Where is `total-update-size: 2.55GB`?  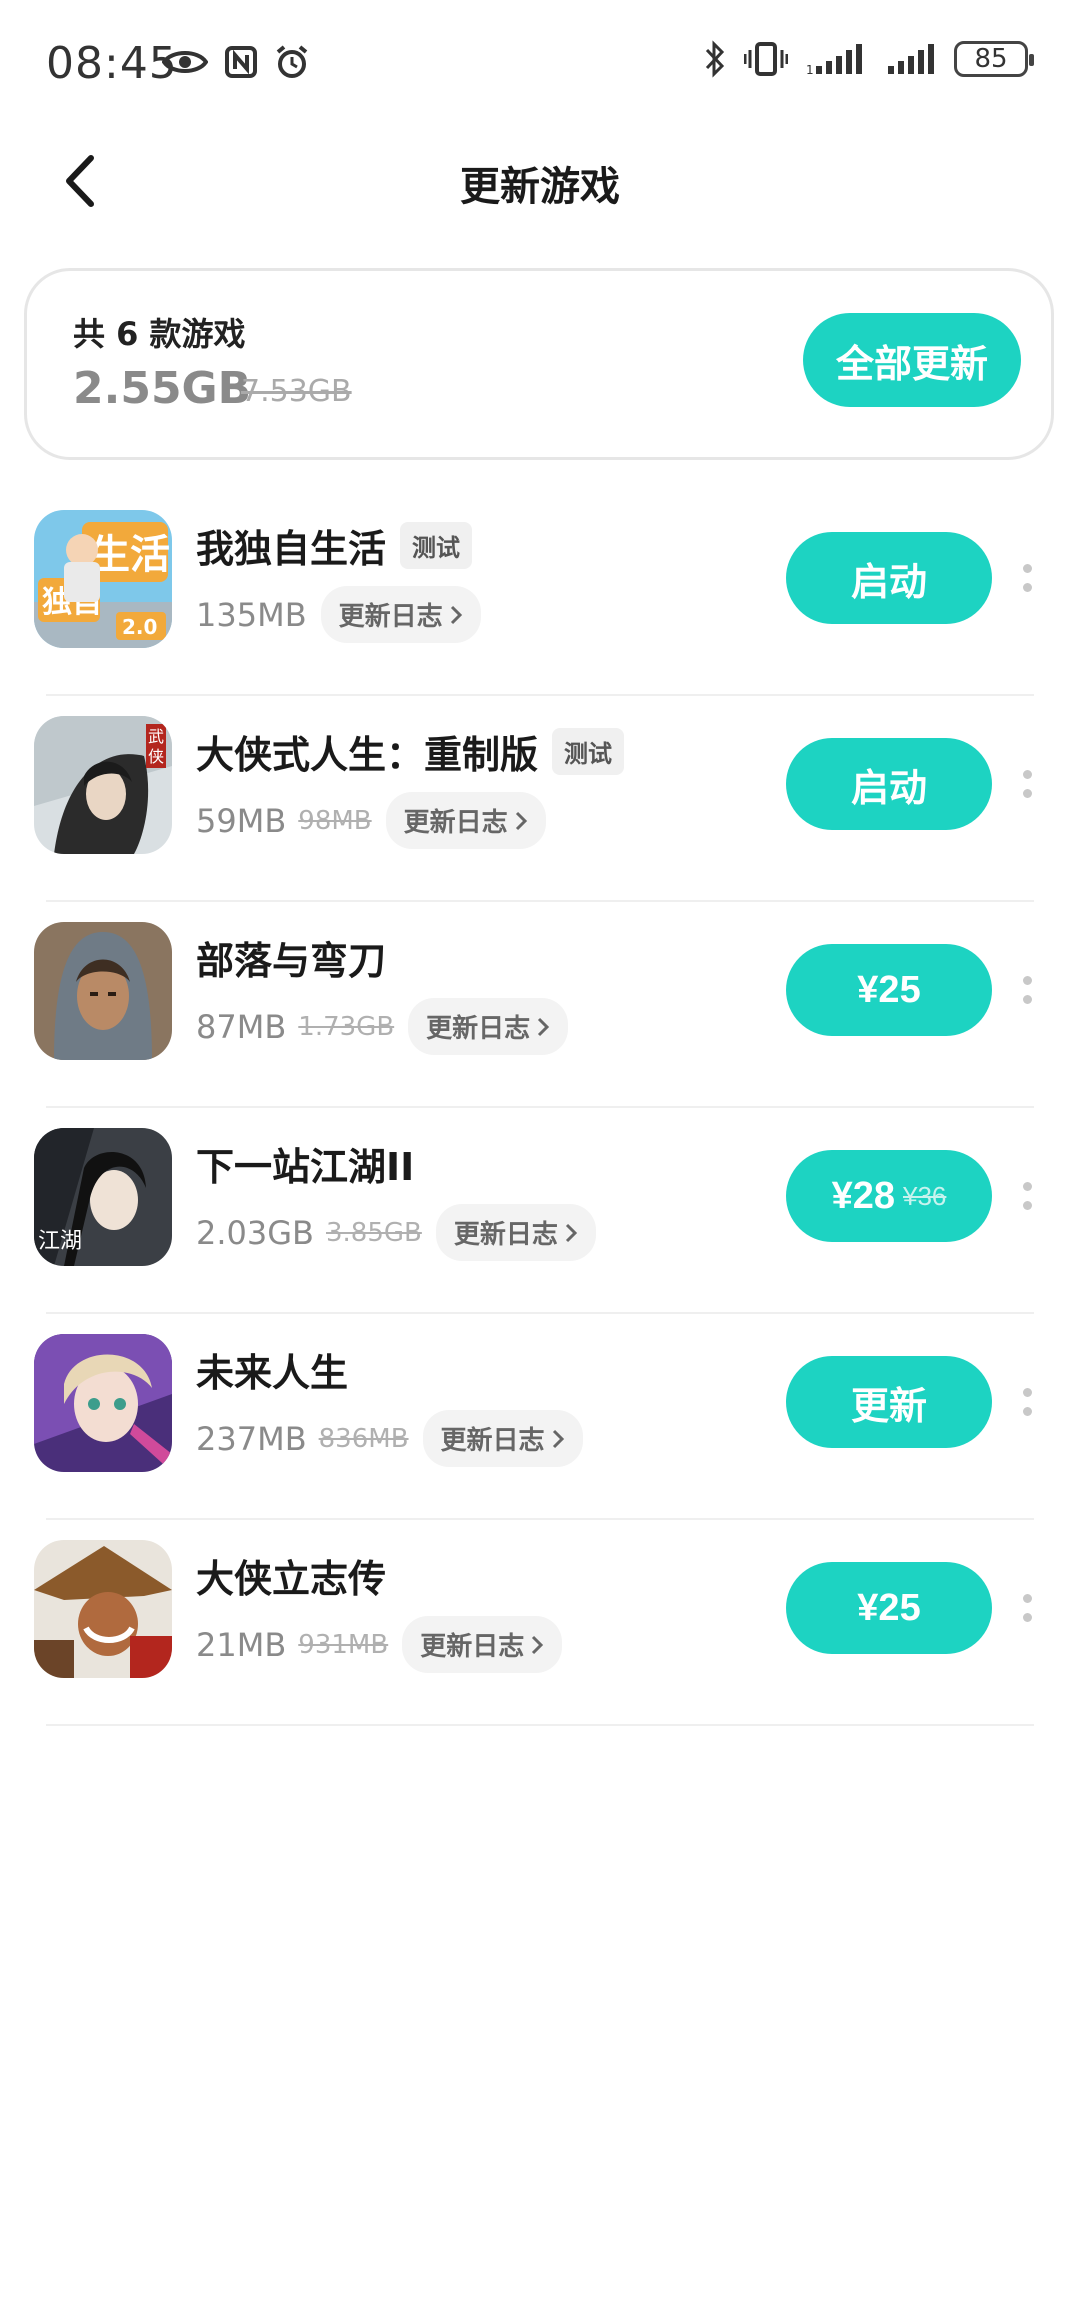 total-update-size: 2.55GB is located at coordinates (162, 388).